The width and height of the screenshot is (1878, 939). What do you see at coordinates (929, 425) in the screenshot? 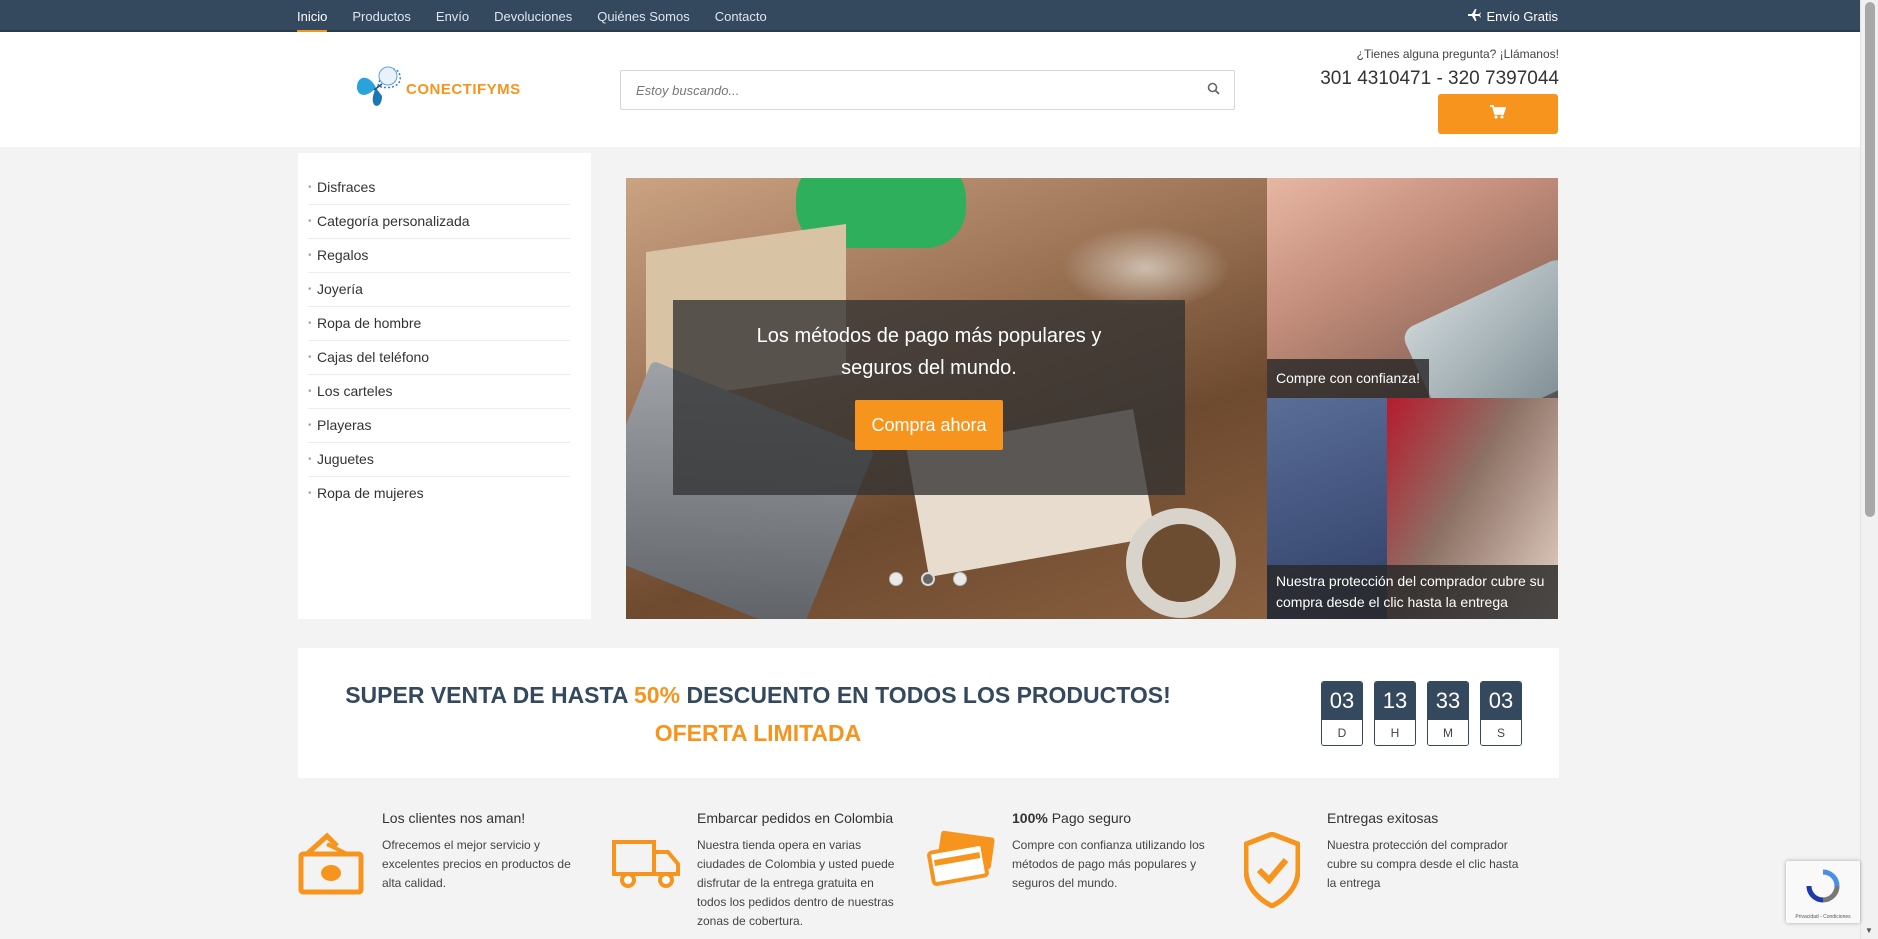
I see `shop-now-button: Compra ahora` at bounding box center [929, 425].